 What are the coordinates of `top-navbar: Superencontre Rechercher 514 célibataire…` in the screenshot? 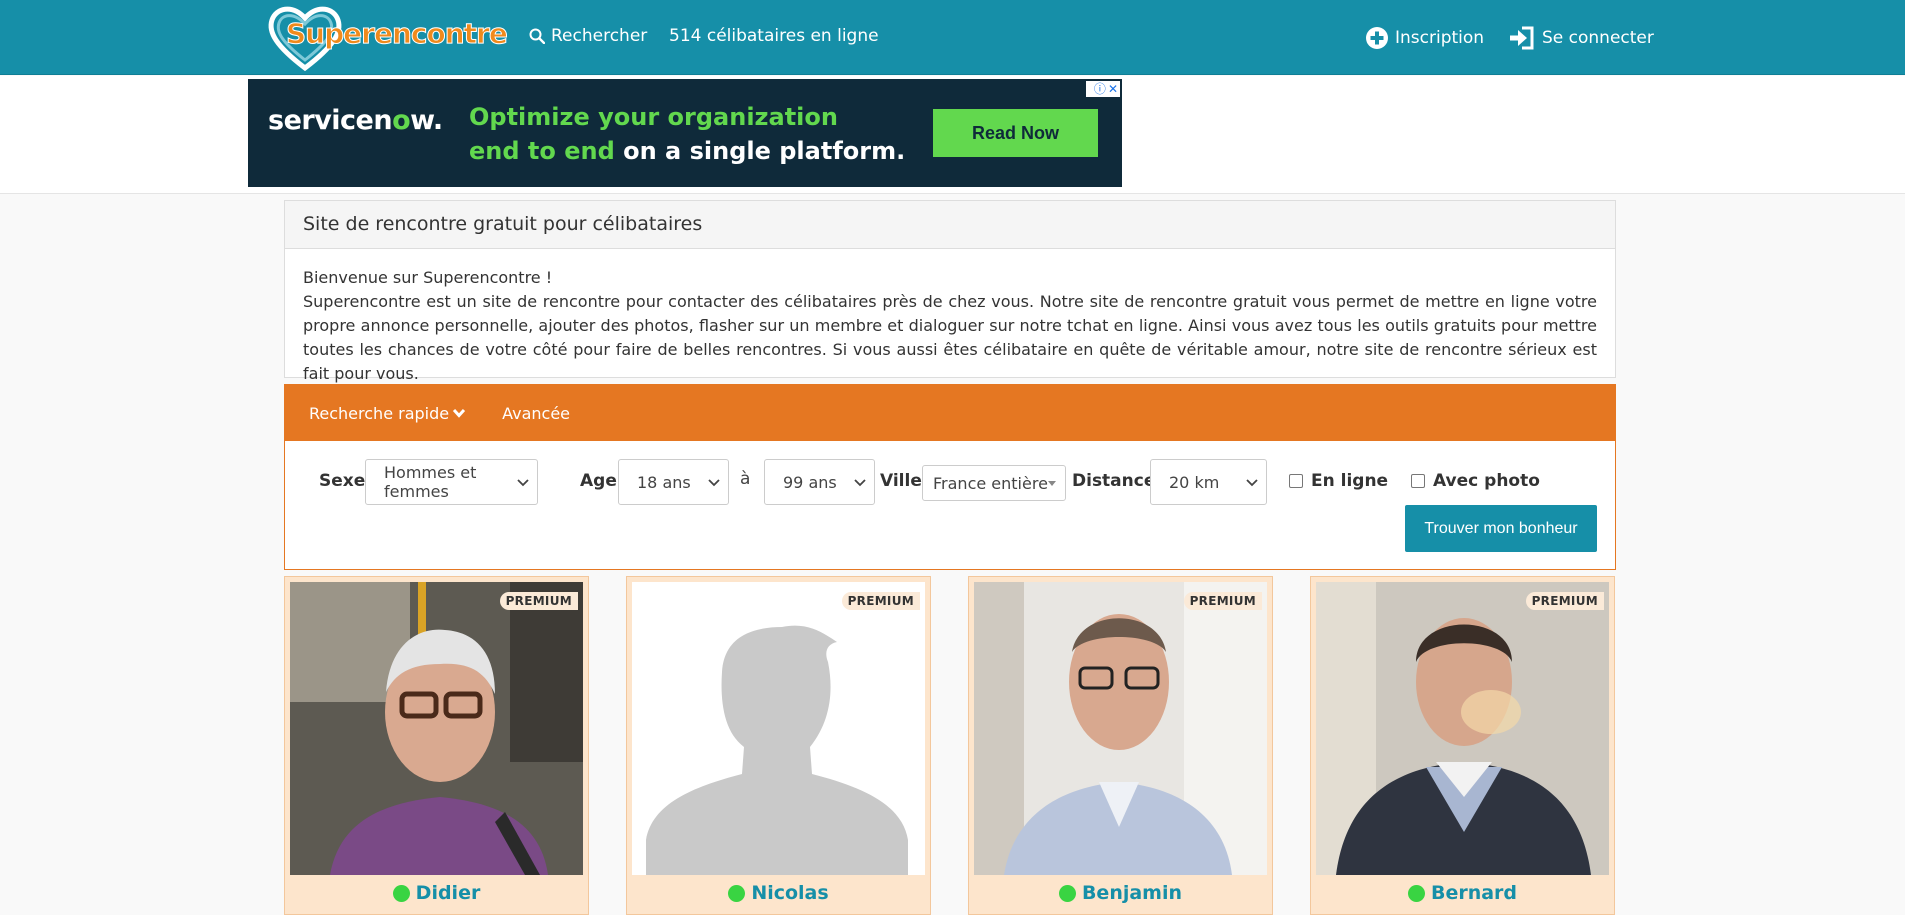 It's located at (952, 37).